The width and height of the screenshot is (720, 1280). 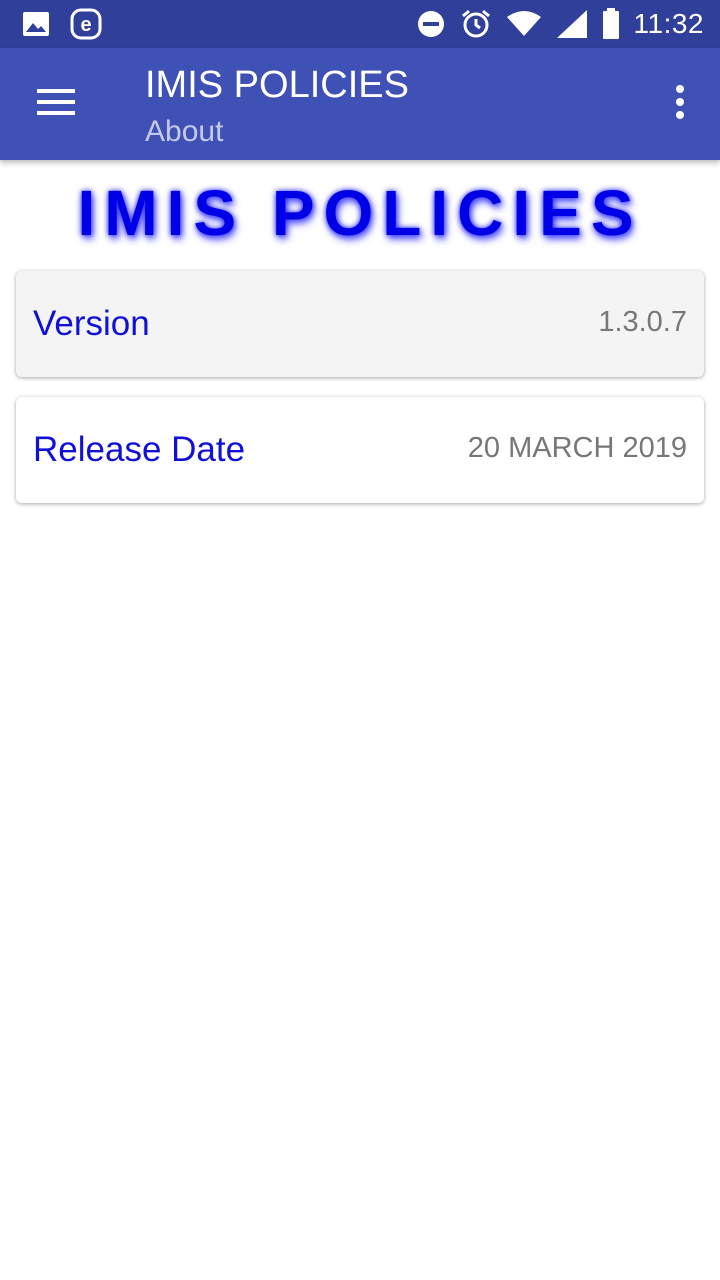 I want to click on app-name-banner: IMIS POLICIES, so click(x=360, y=213).